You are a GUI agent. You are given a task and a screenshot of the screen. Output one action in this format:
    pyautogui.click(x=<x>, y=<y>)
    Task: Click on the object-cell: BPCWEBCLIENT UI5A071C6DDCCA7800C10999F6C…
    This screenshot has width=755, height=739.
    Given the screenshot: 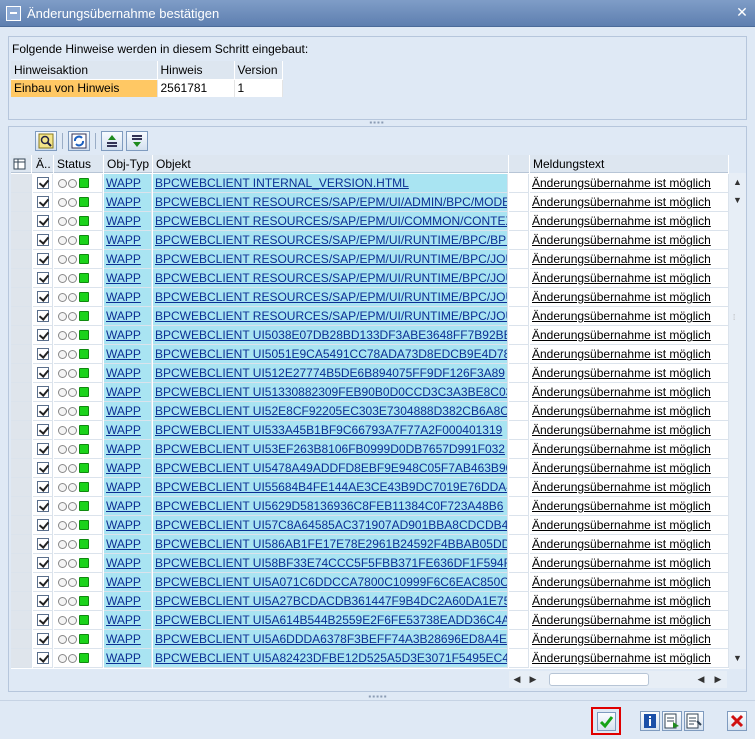 What is the action you would take?
    pyautogui.click(x=330, y=582)
    